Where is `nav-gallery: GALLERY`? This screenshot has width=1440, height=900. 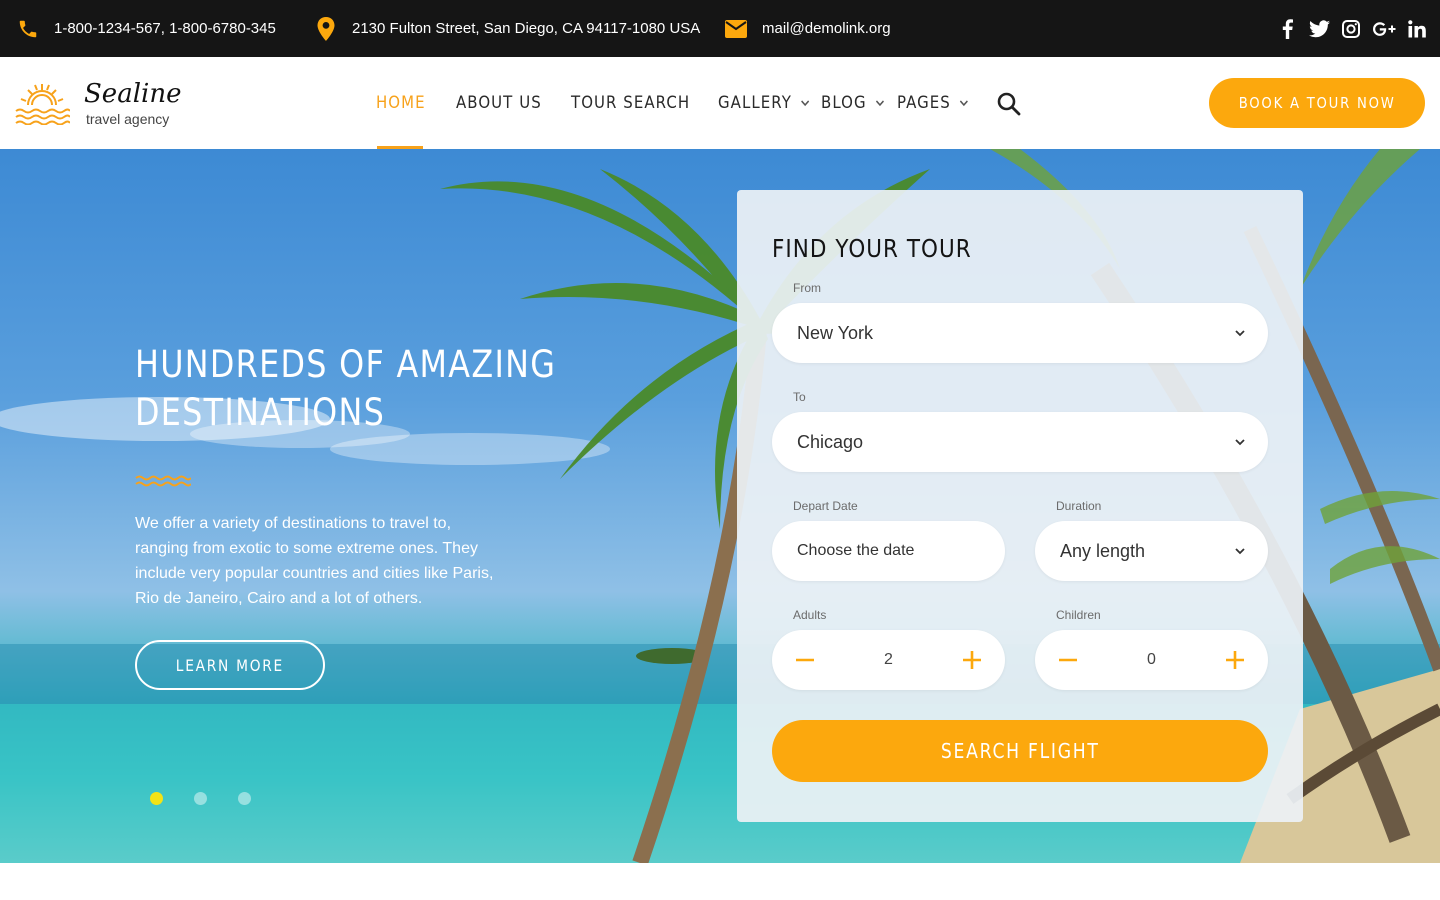 nav-gallery: GALLERY is located at coordinates (764, 103).